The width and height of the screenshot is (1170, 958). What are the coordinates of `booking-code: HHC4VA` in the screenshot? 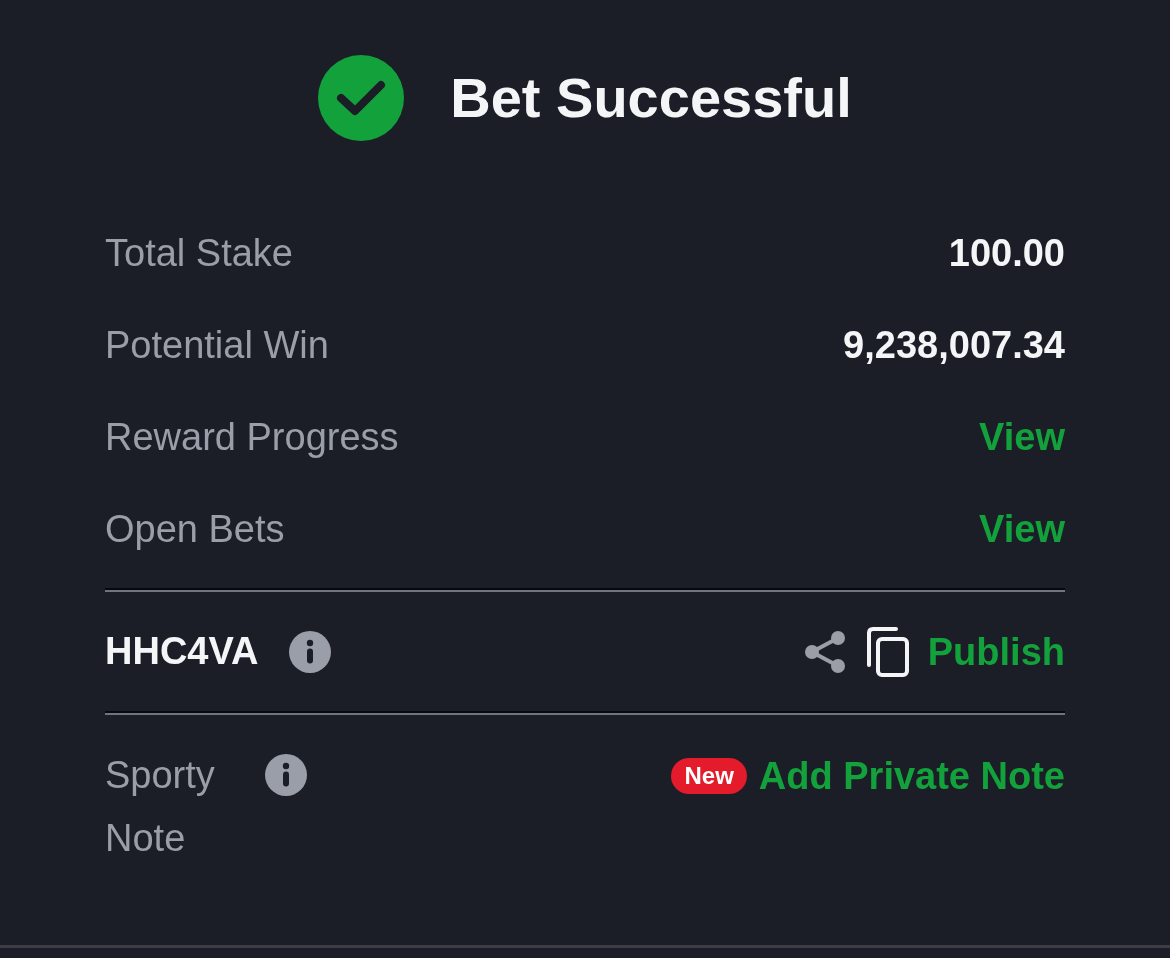 It's located at (182, 651).